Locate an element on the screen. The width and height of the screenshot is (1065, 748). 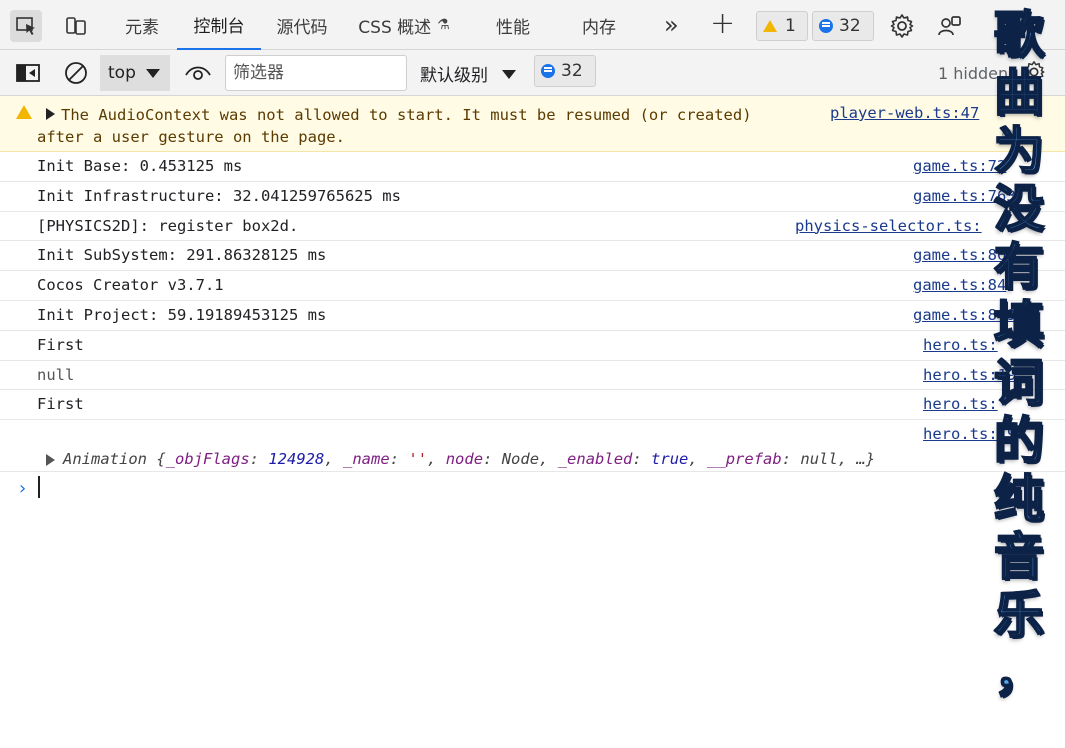
warnings-badge: 1 is located at coordinates (782, 26).